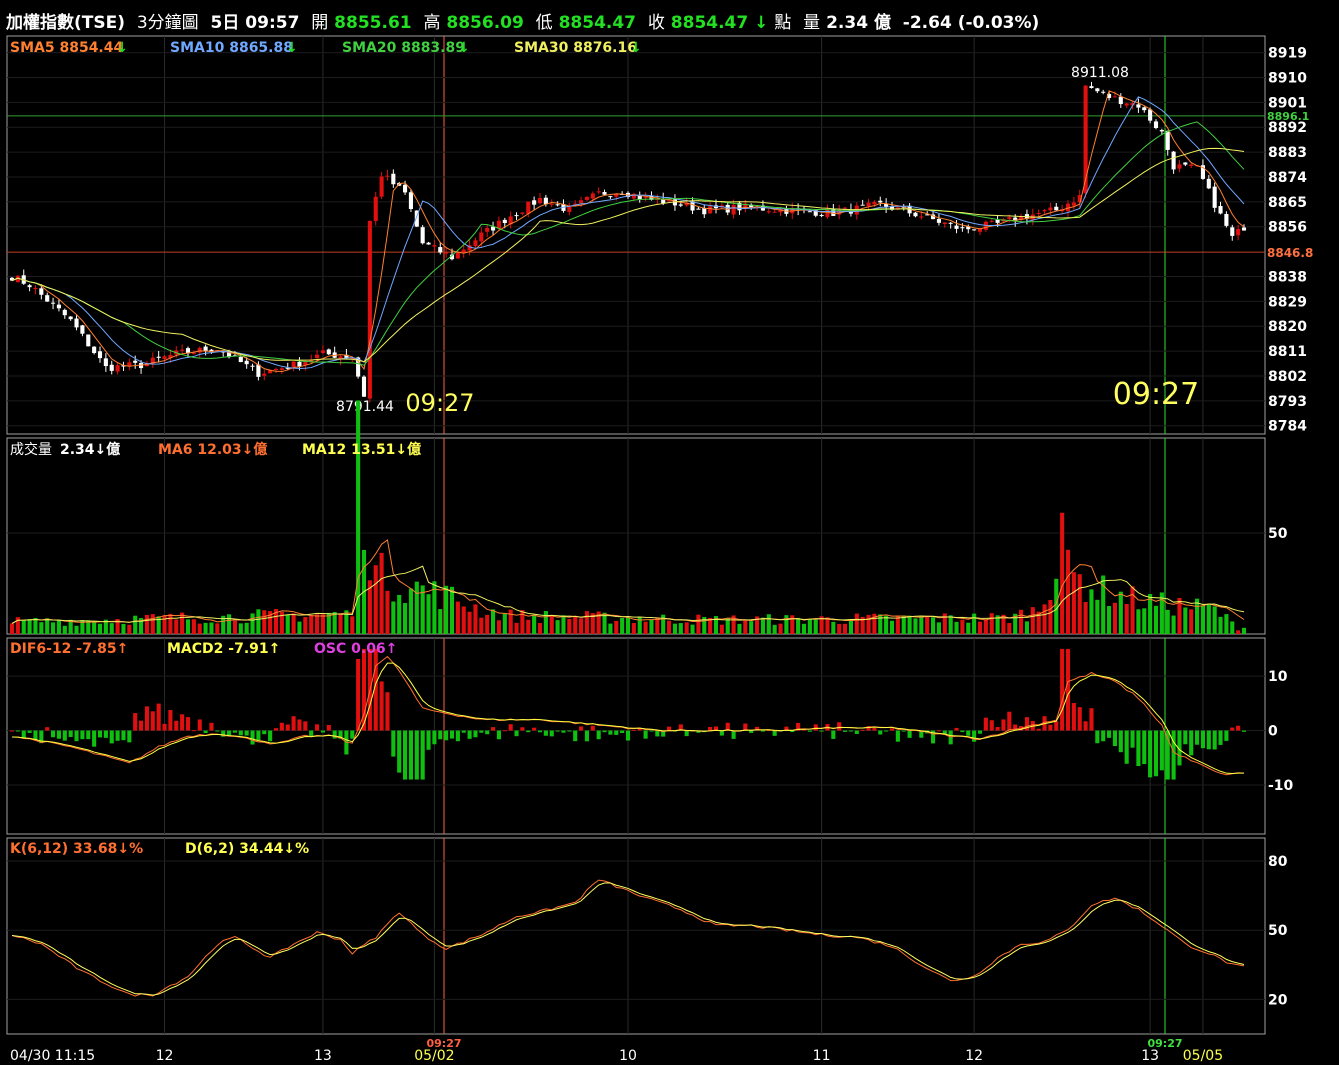 This screenshot has height=1065, width=1339. I want to click on y-tick-label: 8919, so click(1287, 54).